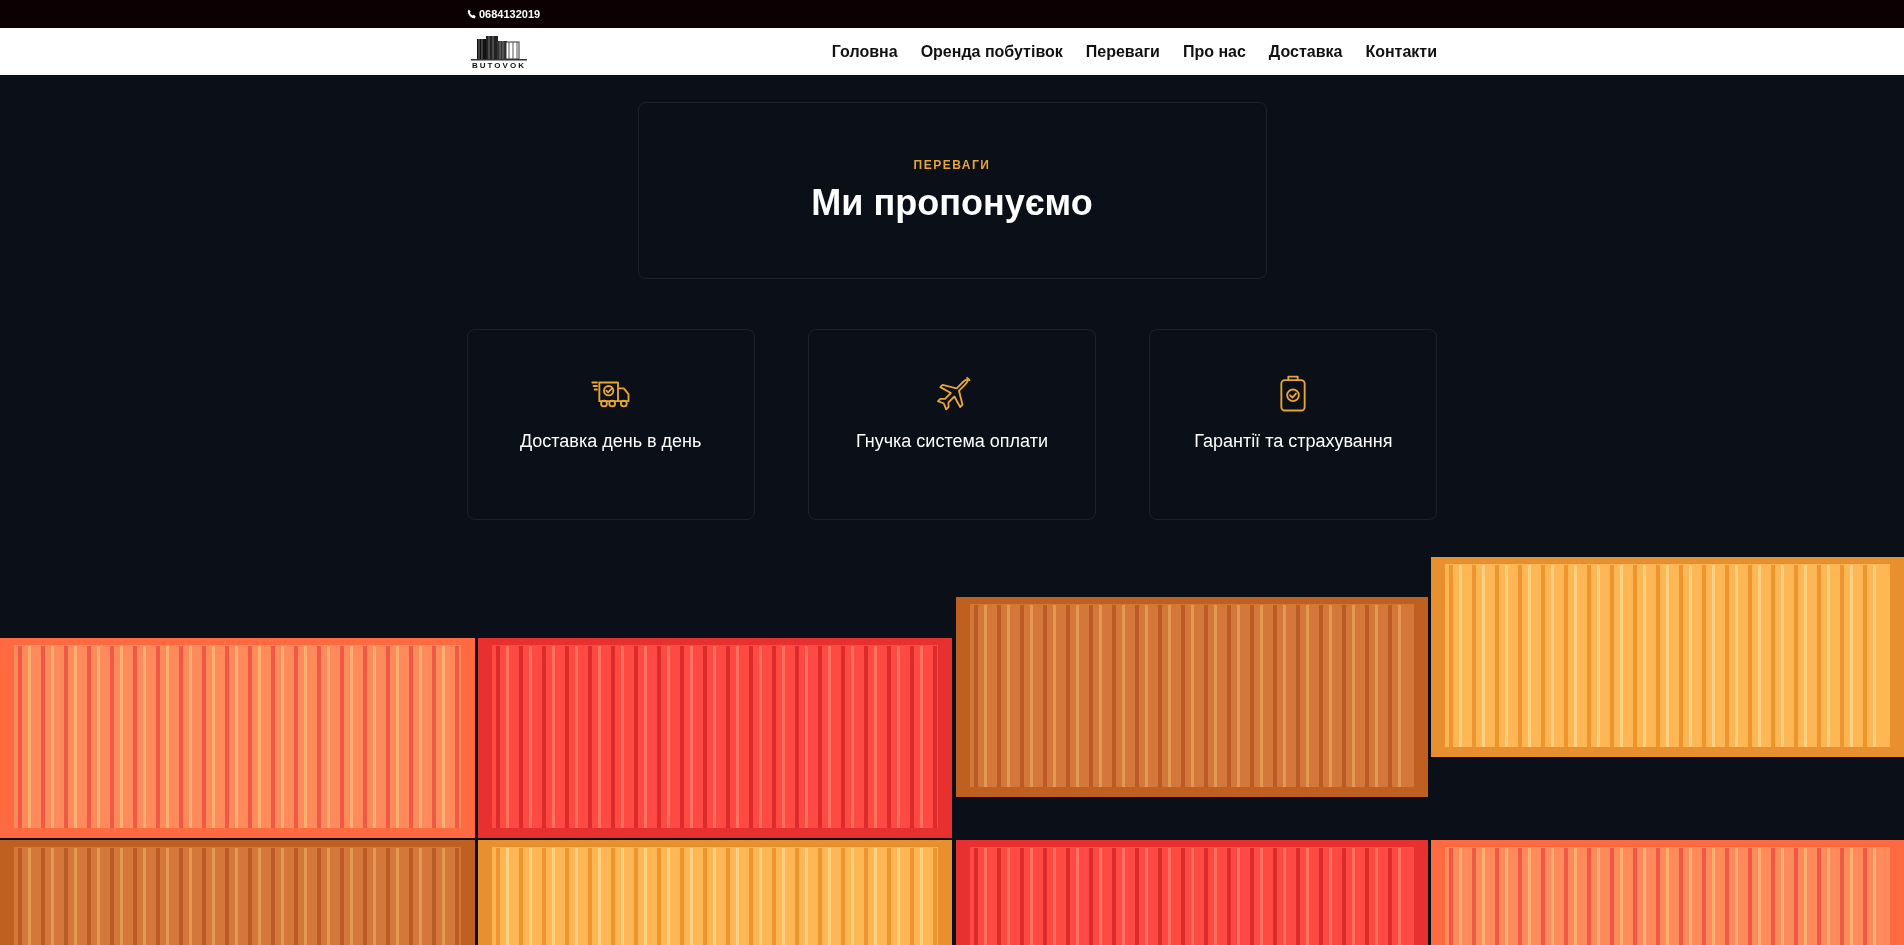  Describe the element at coordinates (1122, 51) in the screenshot. I see `nav-link: Переваги` at that location.